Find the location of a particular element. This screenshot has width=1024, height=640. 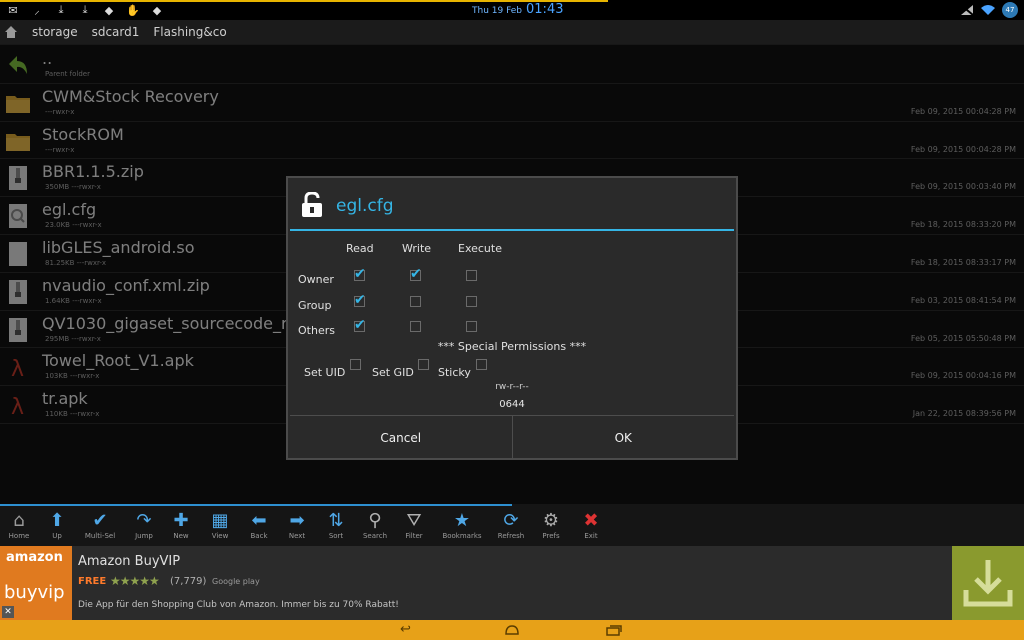

toolbar-view-button: ▦ View is located at coordinates (220, 525).